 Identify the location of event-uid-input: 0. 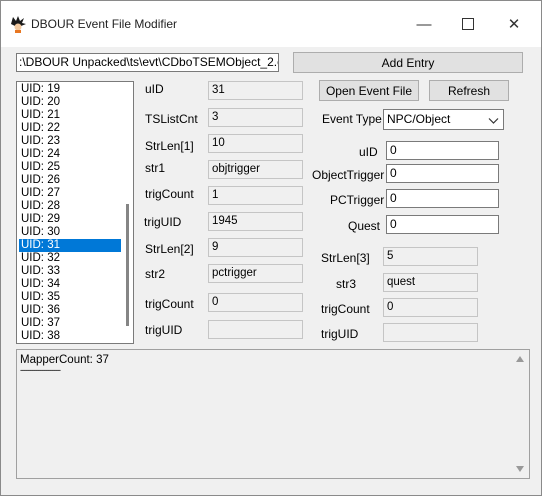
(442, 150).